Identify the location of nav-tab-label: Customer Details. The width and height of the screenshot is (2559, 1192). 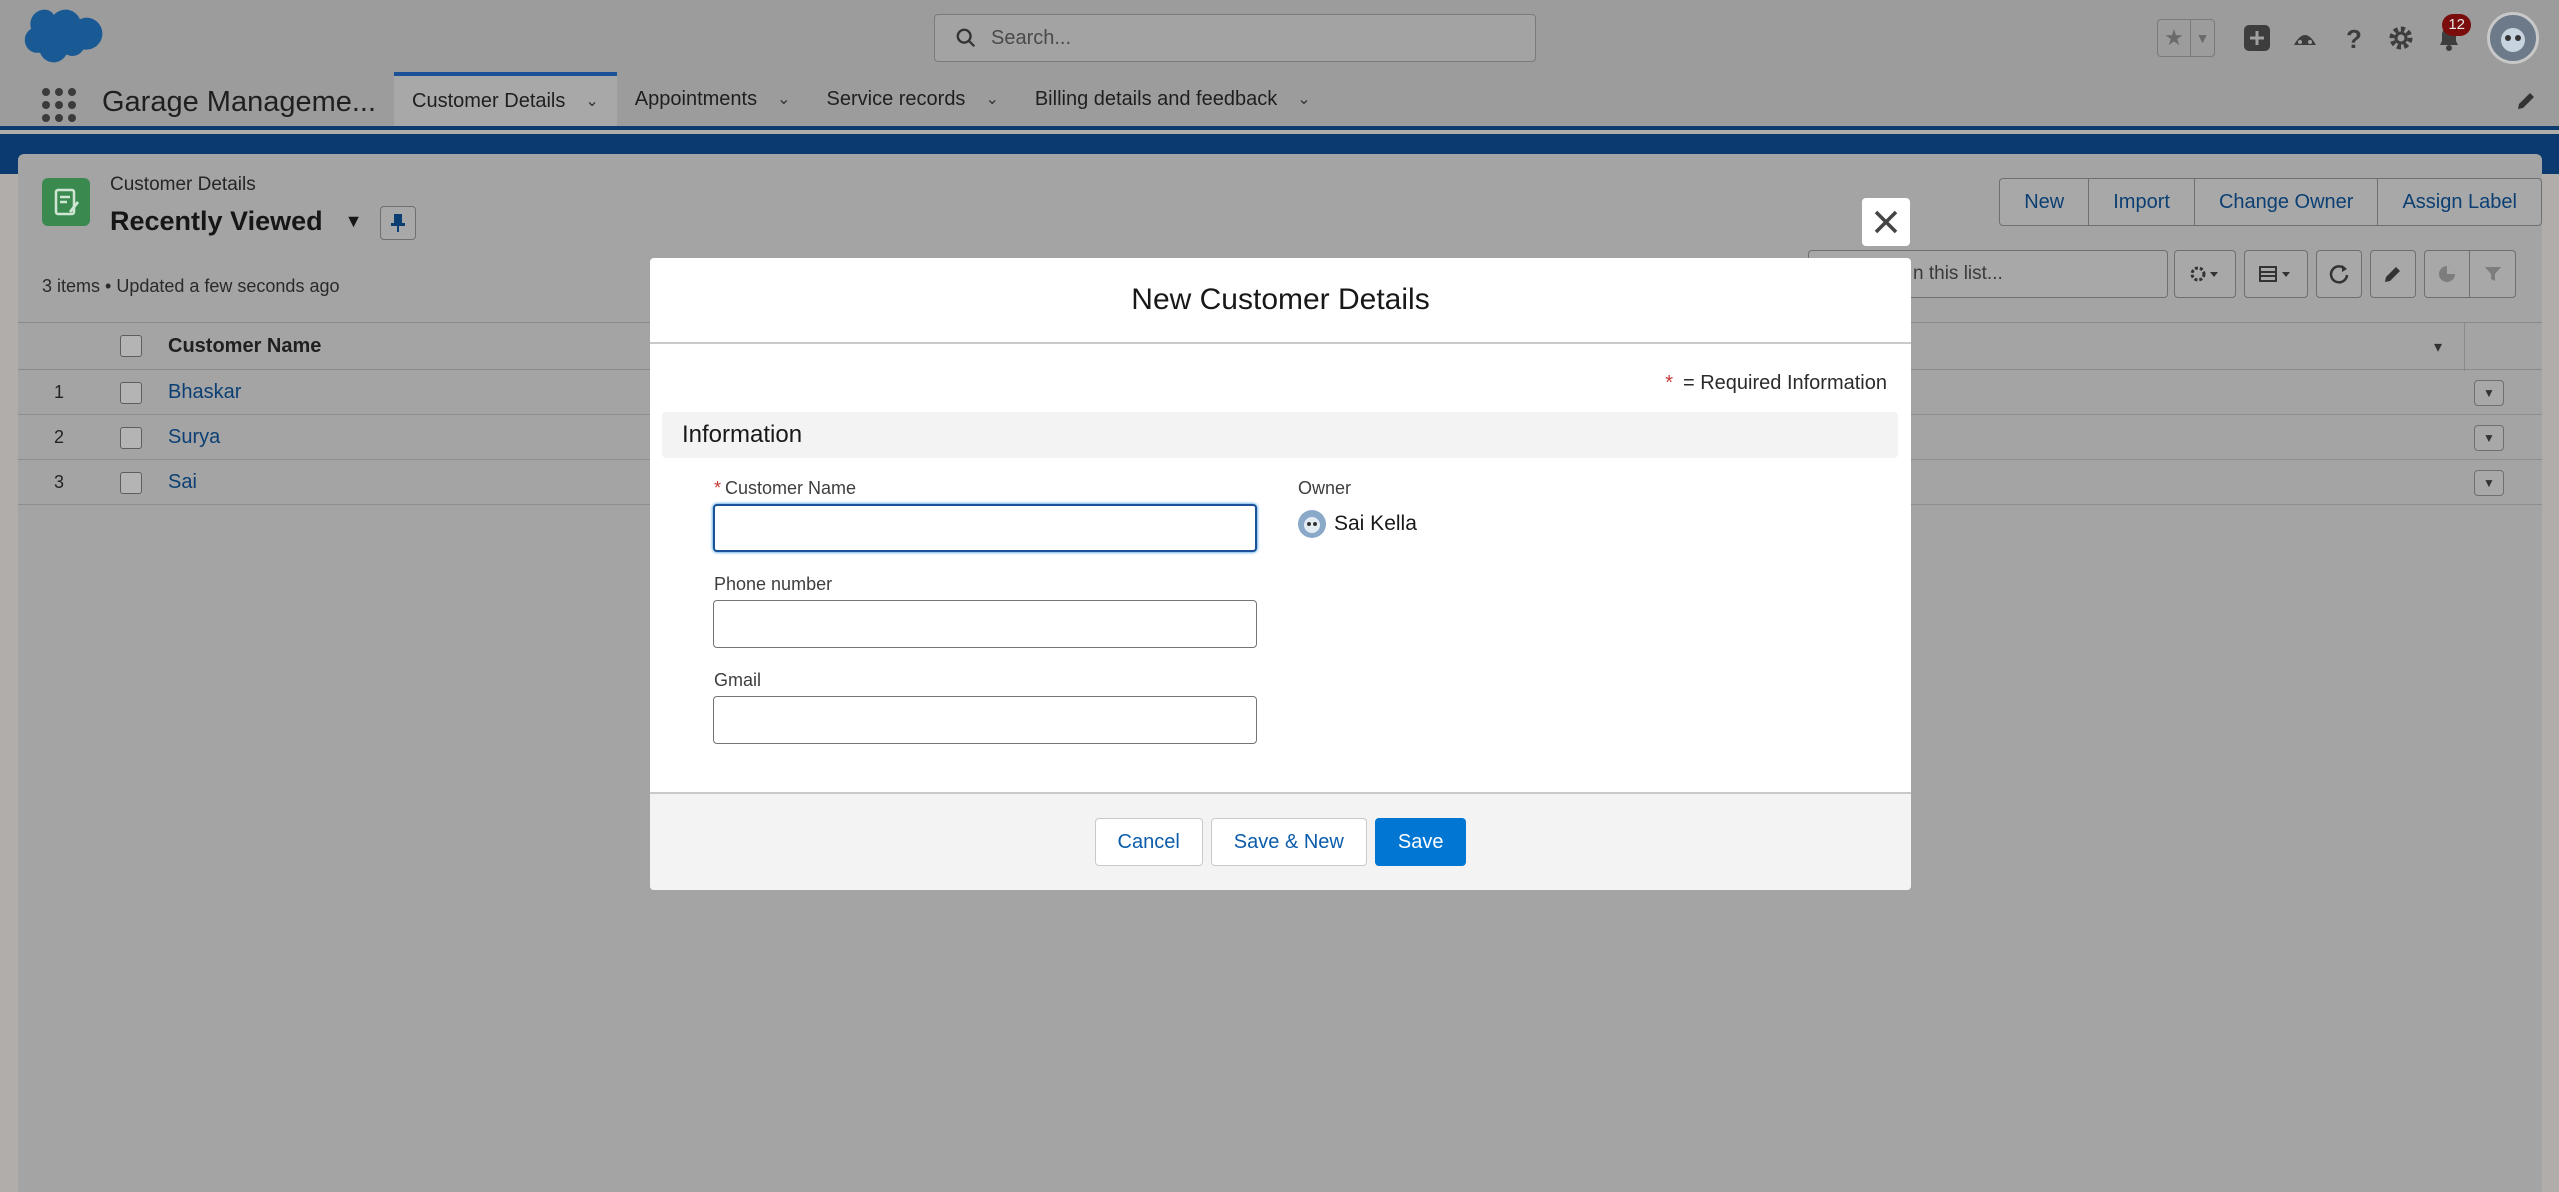
(489, 100).